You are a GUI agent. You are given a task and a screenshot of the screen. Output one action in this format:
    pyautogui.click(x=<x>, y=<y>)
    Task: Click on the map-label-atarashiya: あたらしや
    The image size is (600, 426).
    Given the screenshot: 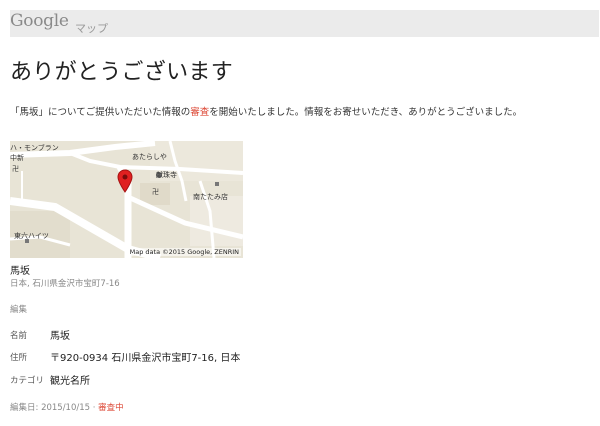 What is the action you would take?
    pyautogui.click(x=149, y=157)
    